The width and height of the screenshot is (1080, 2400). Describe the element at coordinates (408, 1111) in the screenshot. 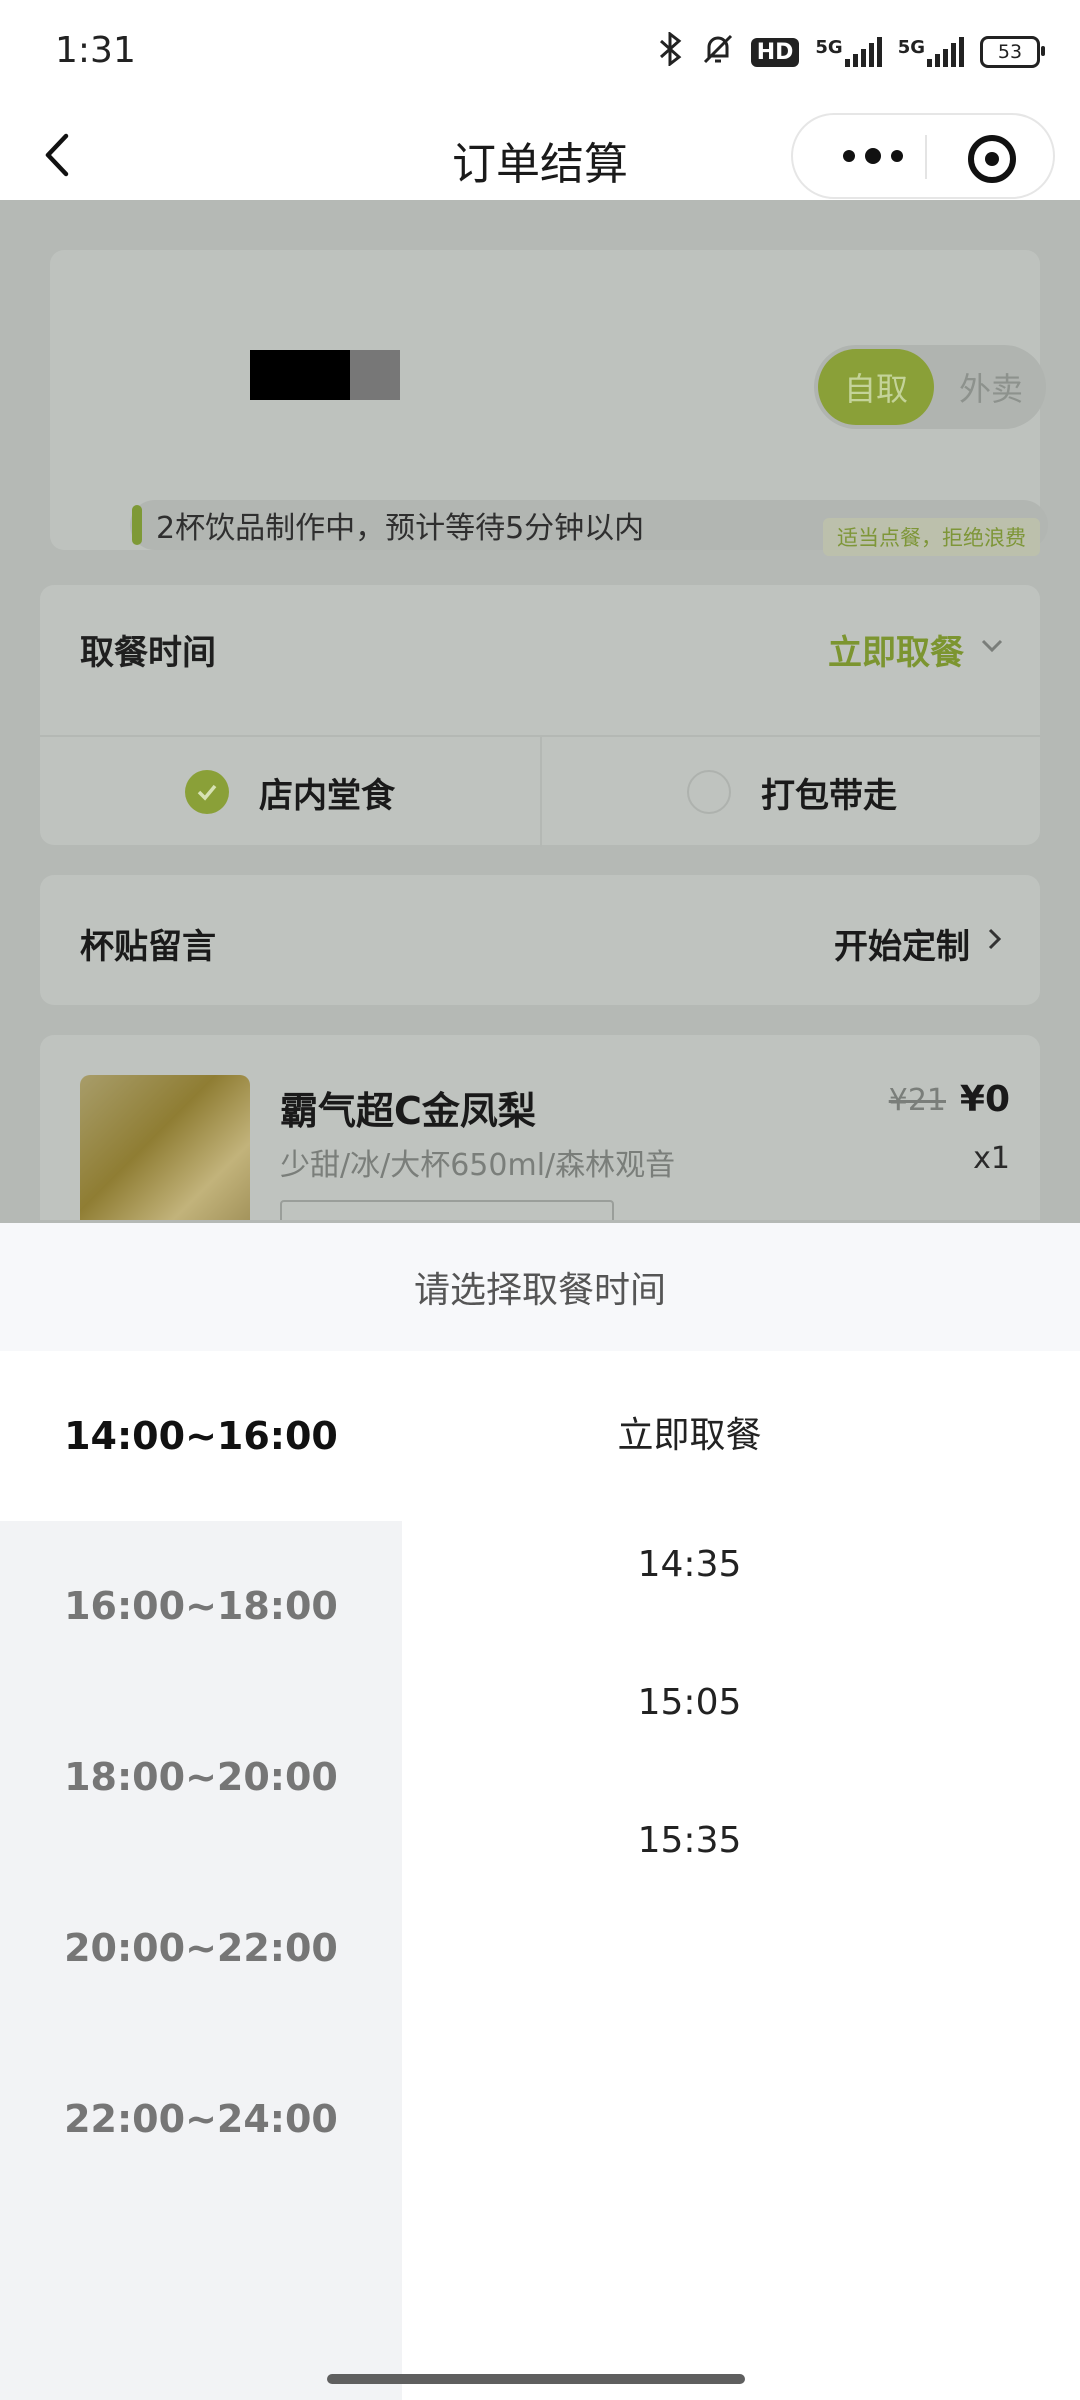

I see `product-name: 霸气超C金凤梨` at that location.